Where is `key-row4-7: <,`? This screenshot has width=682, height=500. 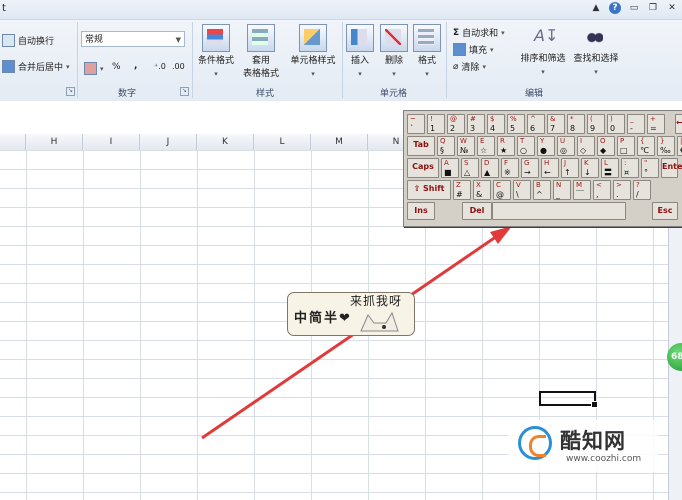
key-row4-7: <, is located at coordinates (602, 190).